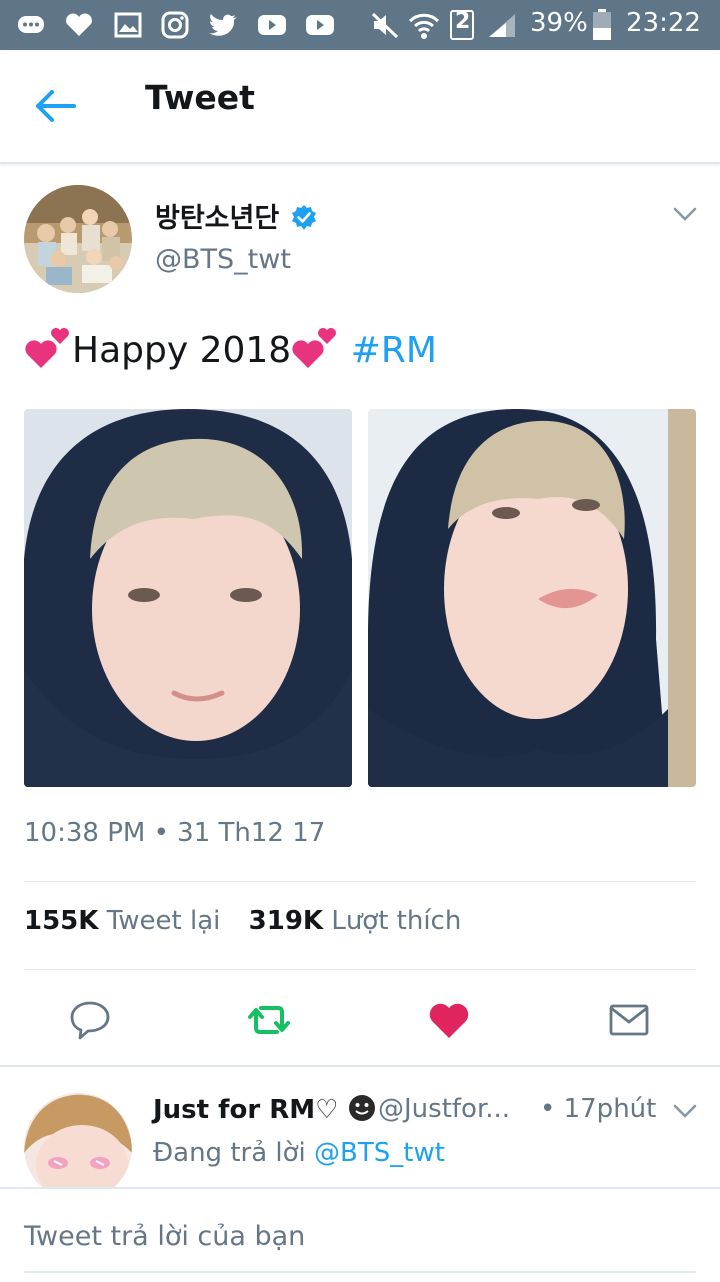 This screenshot has height=1282, width=720. I want to click on tweet-text: Happy 2018 #RM, so click(230, 351).